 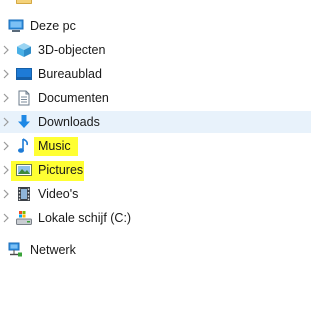 I want to click on tree-item-label: Deze pc, so click(x=53, y=26).